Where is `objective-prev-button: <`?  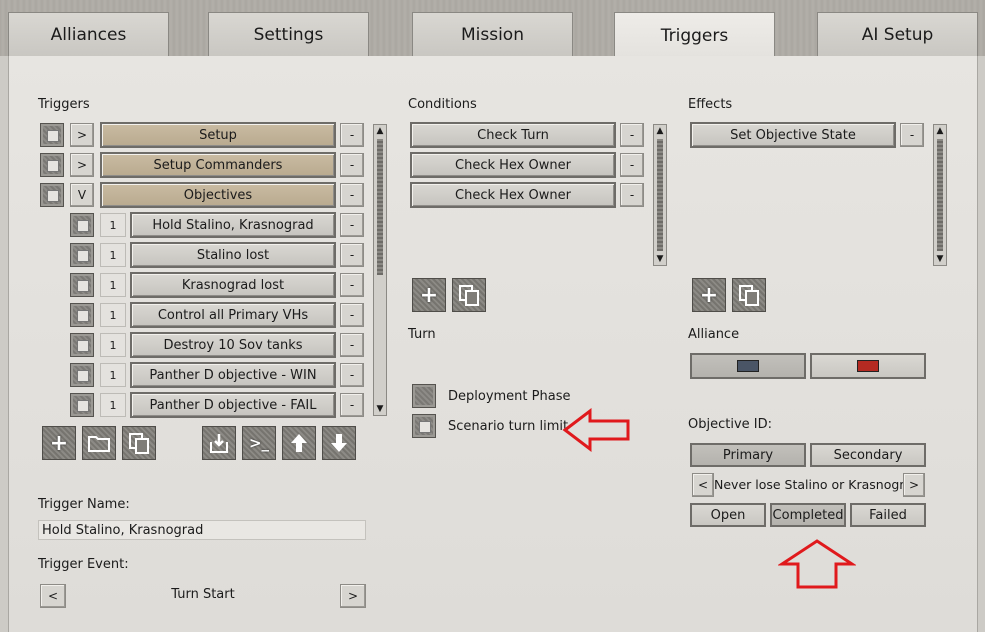 objective-prev-button: < is located at coordinates (703, 485).